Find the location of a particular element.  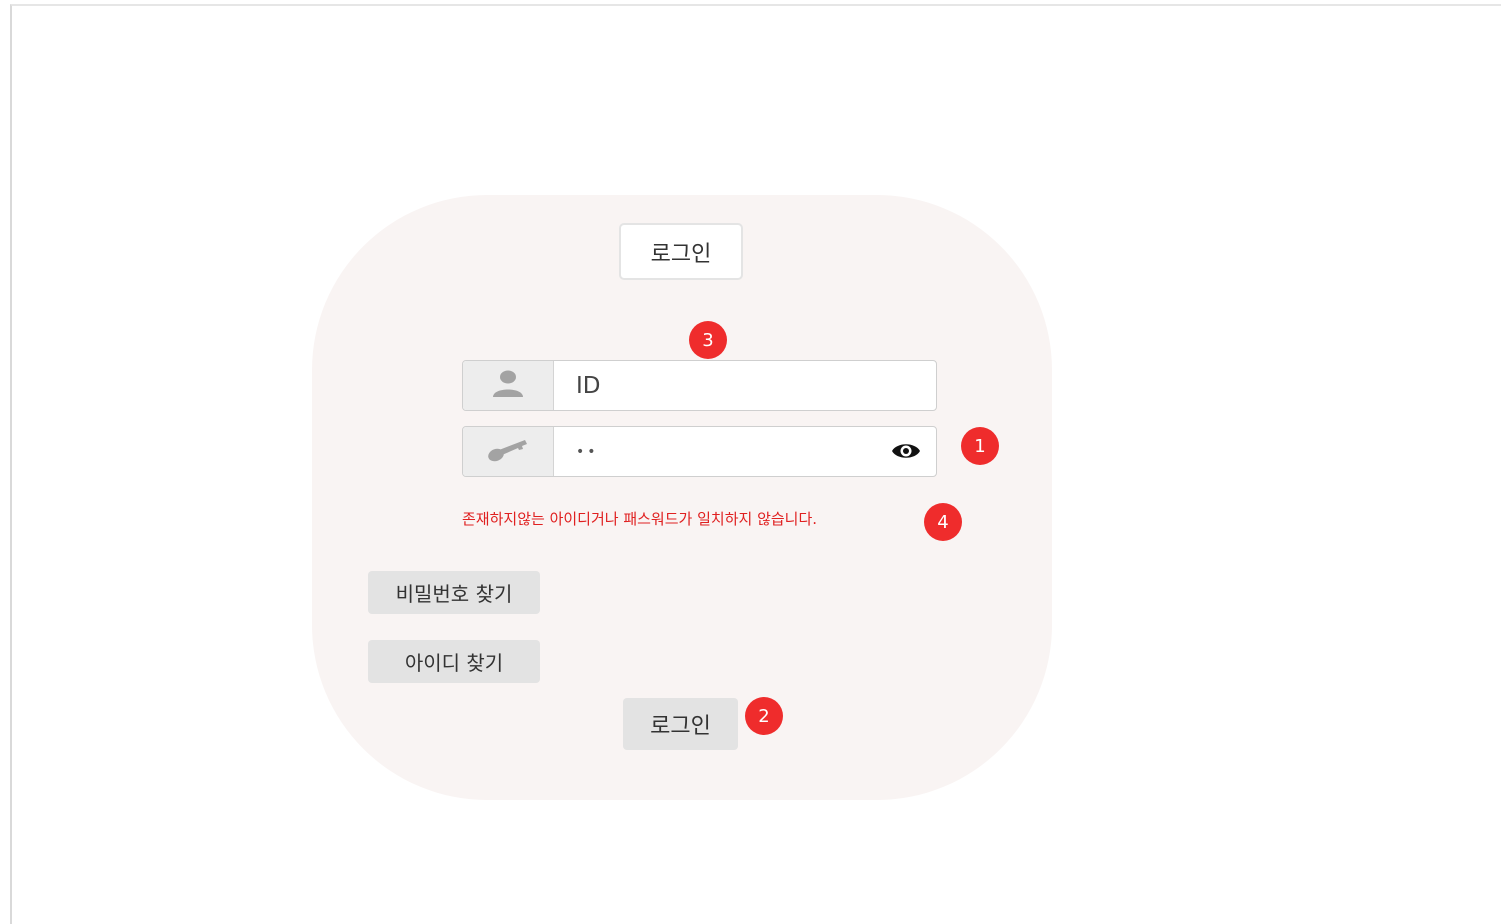

login-button-label: 로그인 is located at coordinates (680, 726).